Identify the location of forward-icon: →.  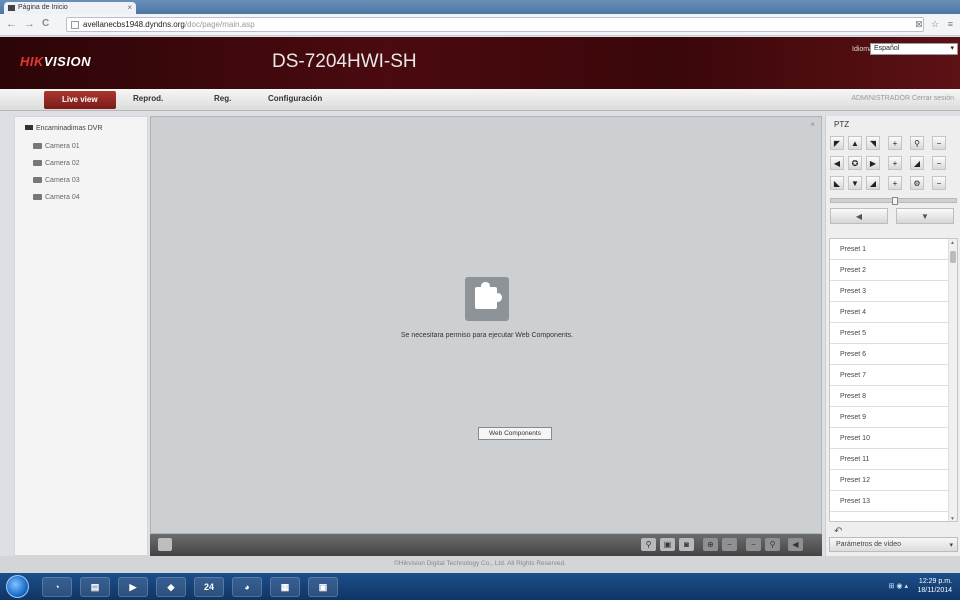
(29, 24).